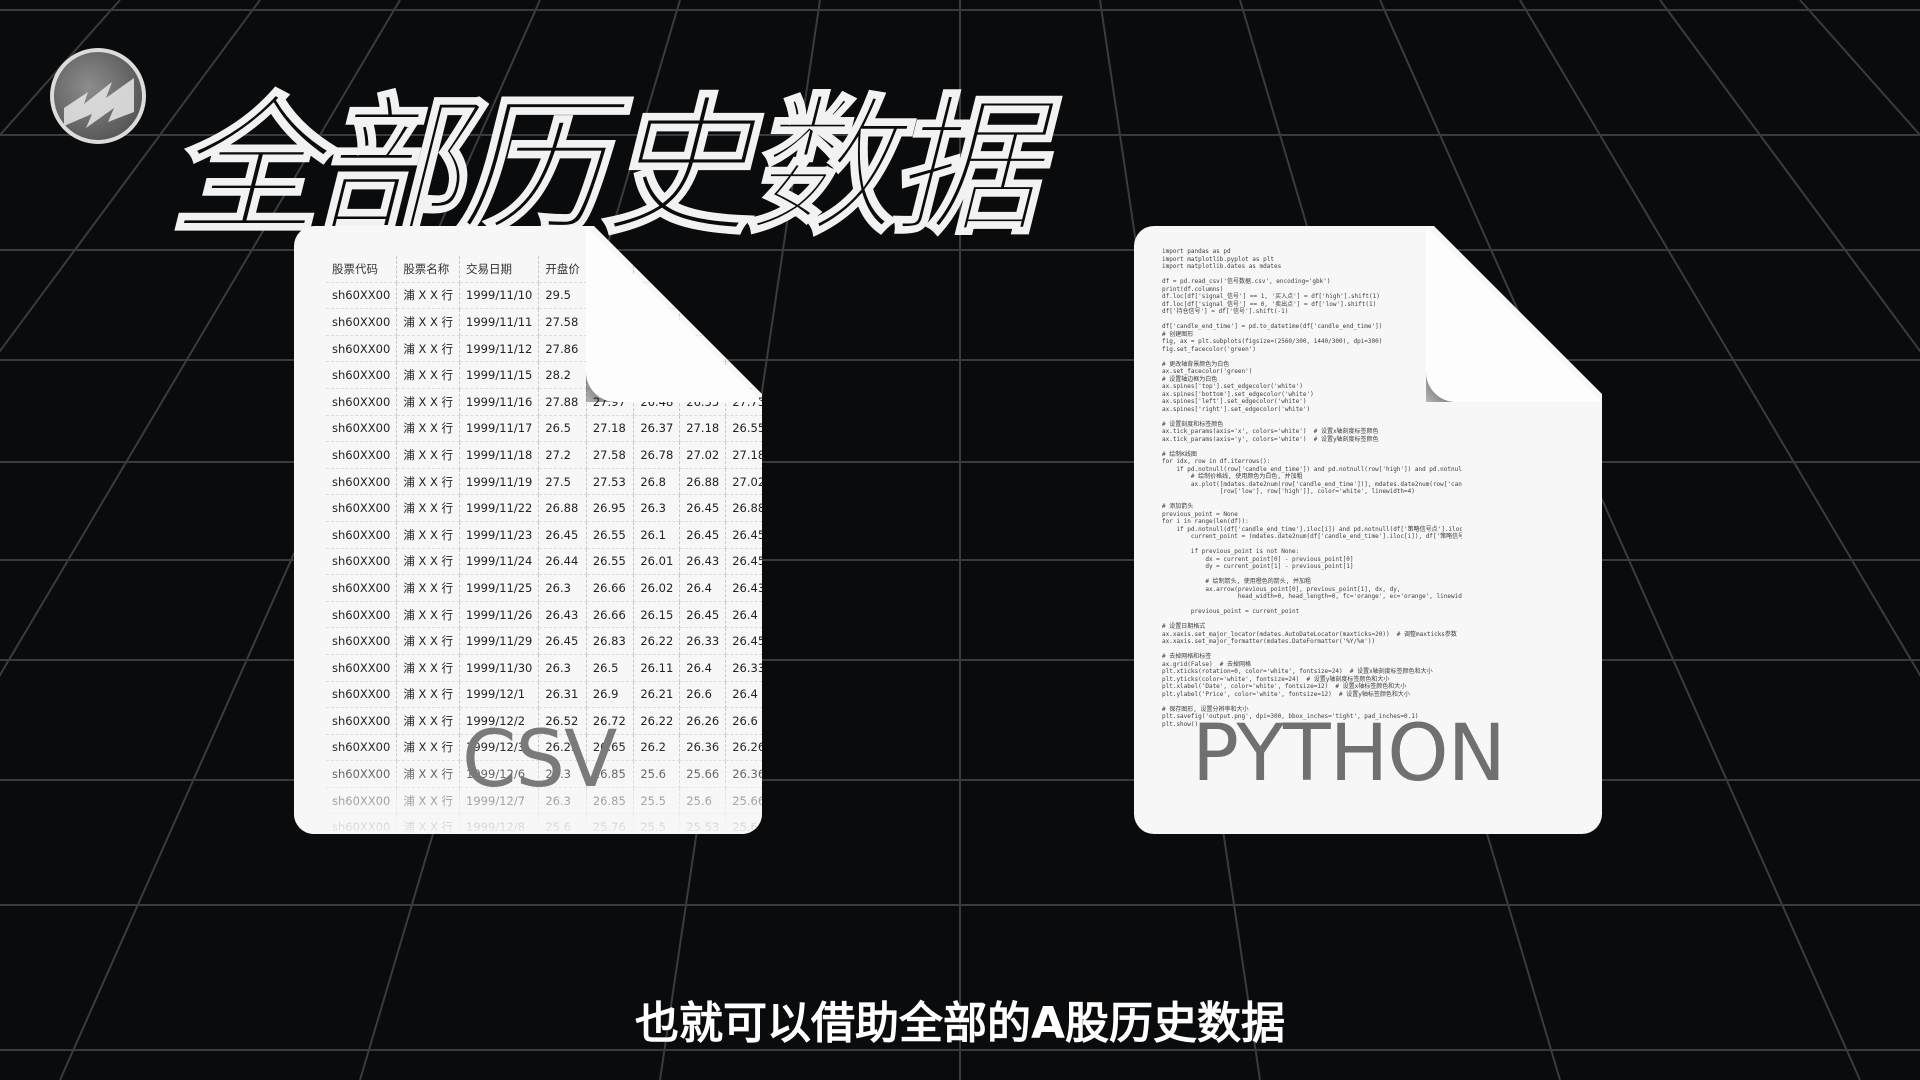 The height and width of the screenshot is (1080, 1920). Describe the element at coordinates (499, 588) in the screenshot. I see `table-cell: 1999/11/25` at that location.